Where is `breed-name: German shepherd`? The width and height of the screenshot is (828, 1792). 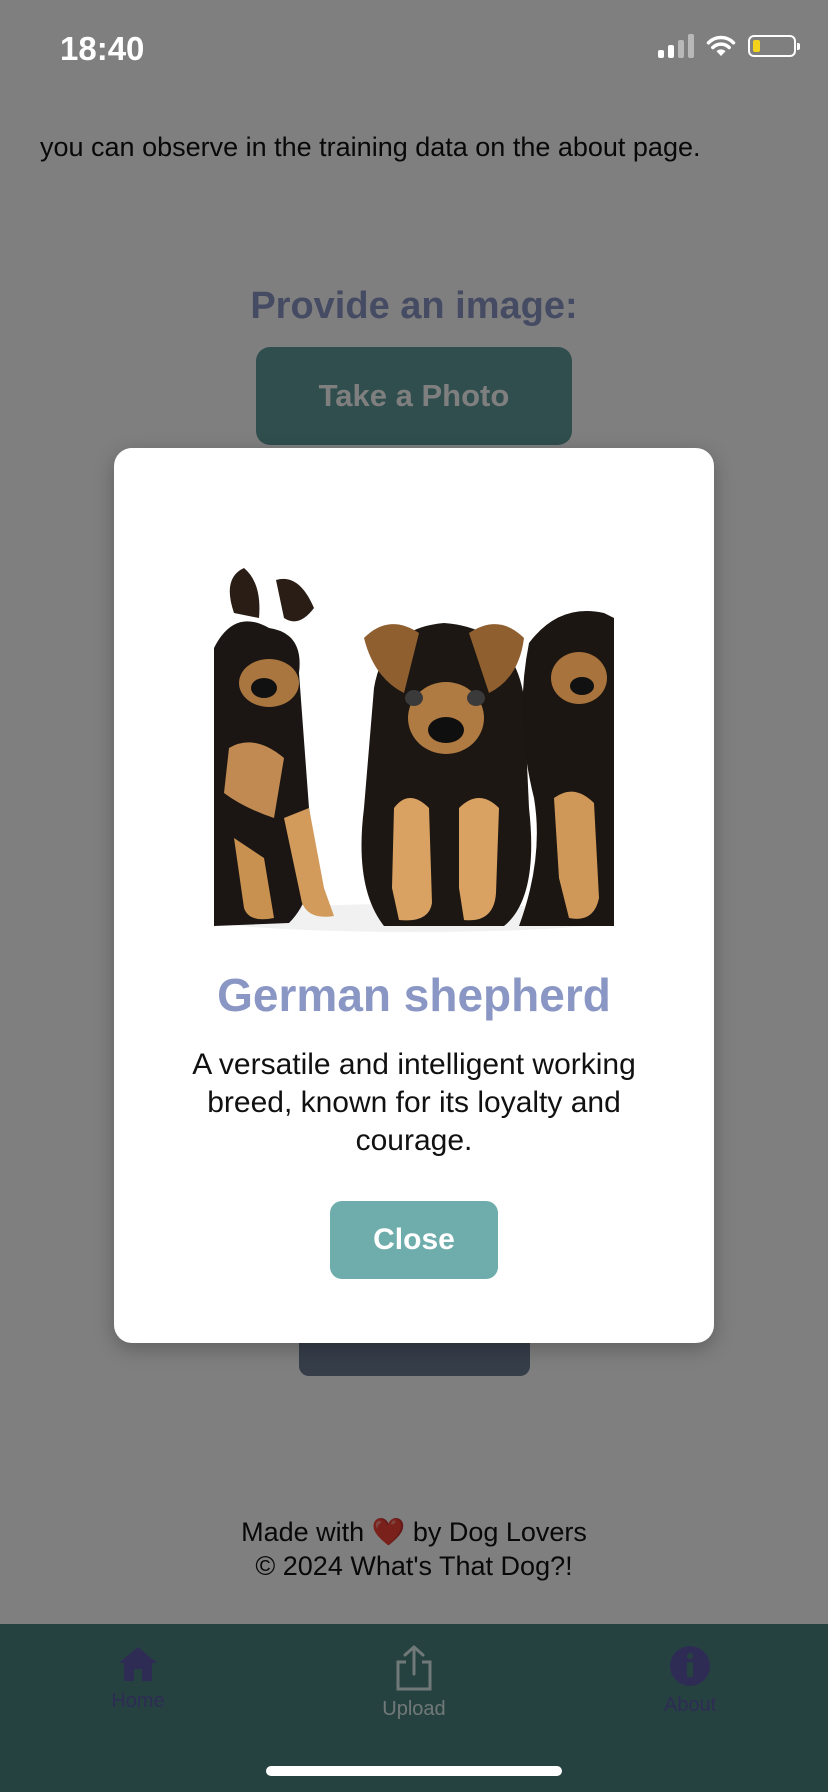 breed-name: German shepherd is located at coordinates (414, 995).